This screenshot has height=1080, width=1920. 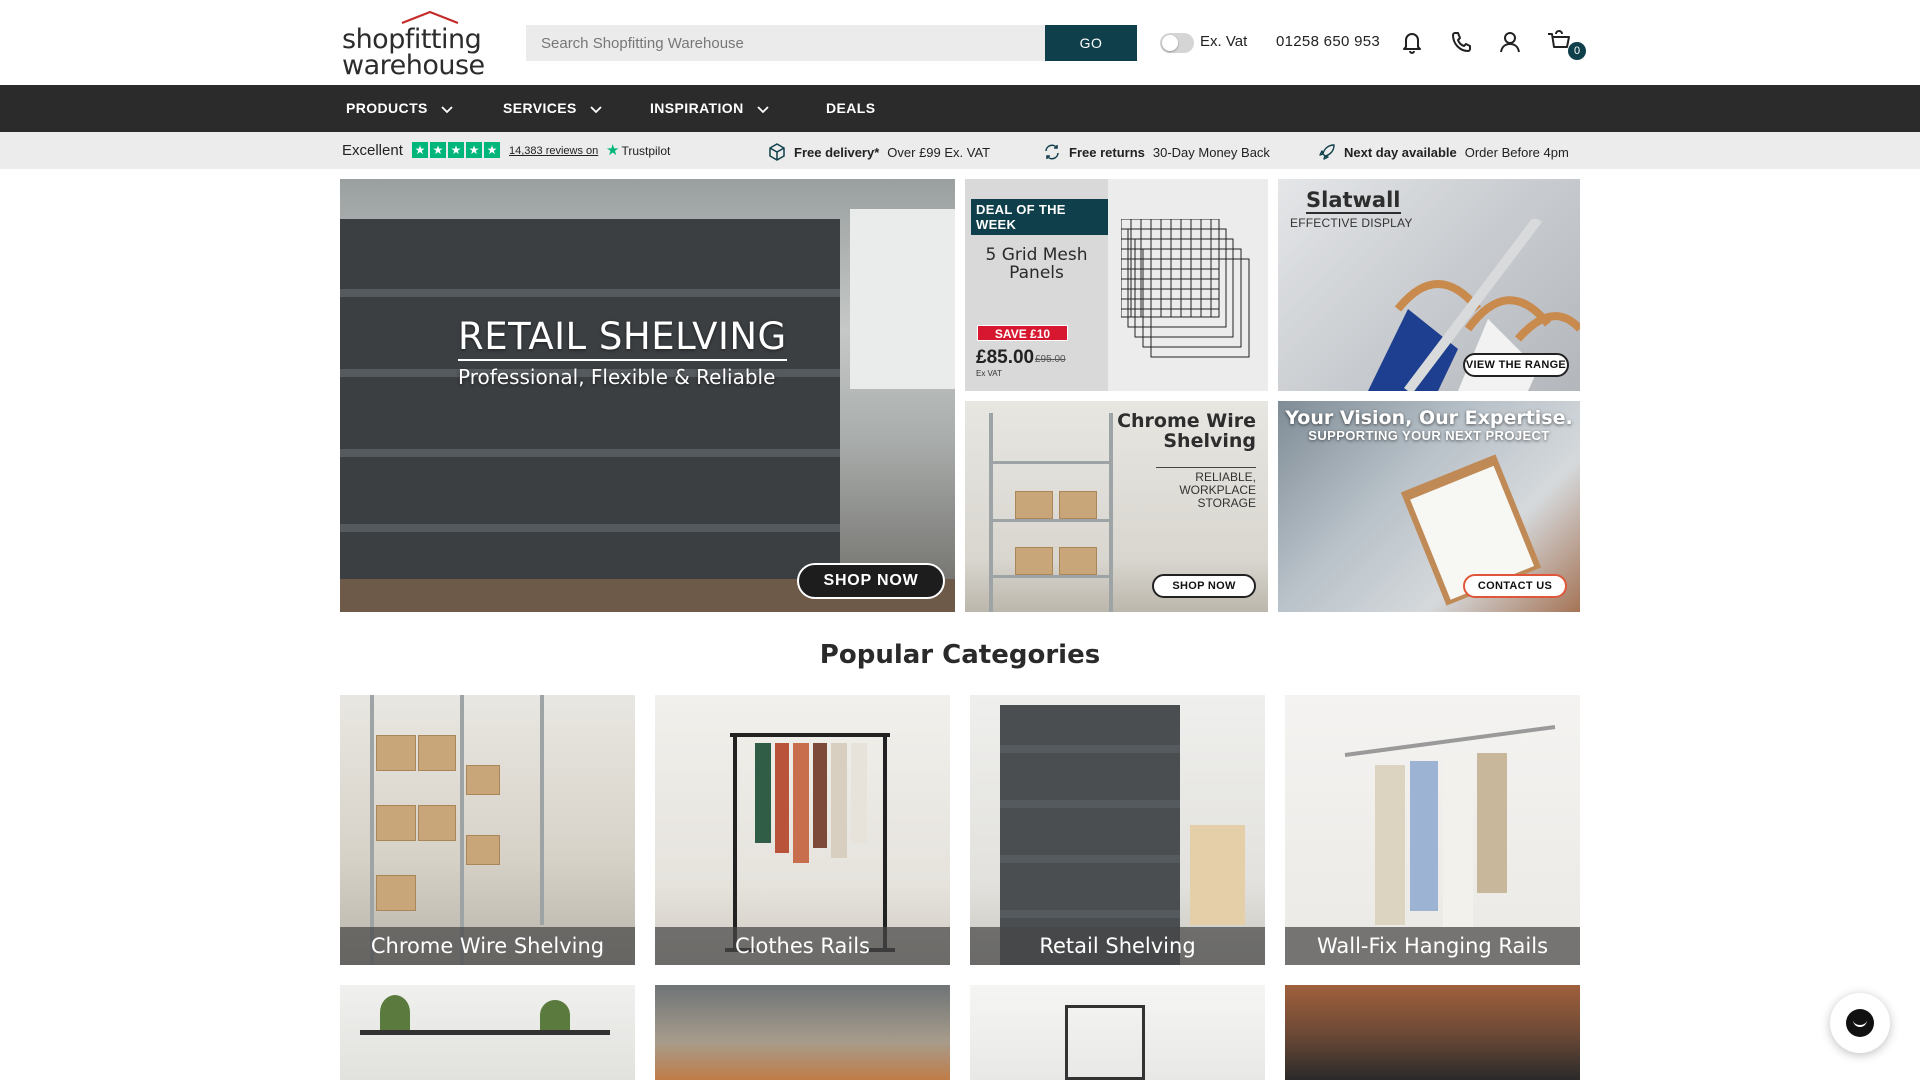 I want to click on contact-us-button: CONTACT US, so click(x=1515, y=586).